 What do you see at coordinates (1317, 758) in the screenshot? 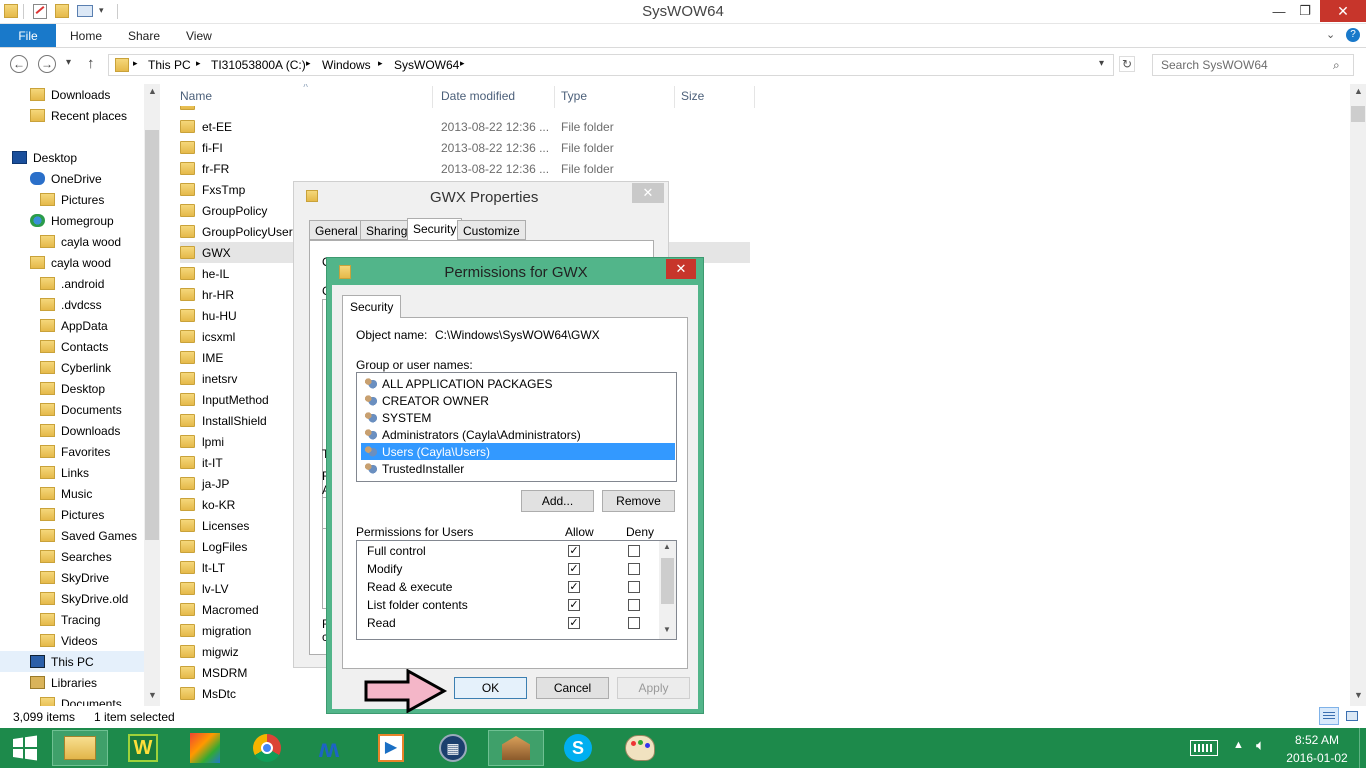
I see `clock-date: 2016-01-02` at bounding box center [1317, 758].